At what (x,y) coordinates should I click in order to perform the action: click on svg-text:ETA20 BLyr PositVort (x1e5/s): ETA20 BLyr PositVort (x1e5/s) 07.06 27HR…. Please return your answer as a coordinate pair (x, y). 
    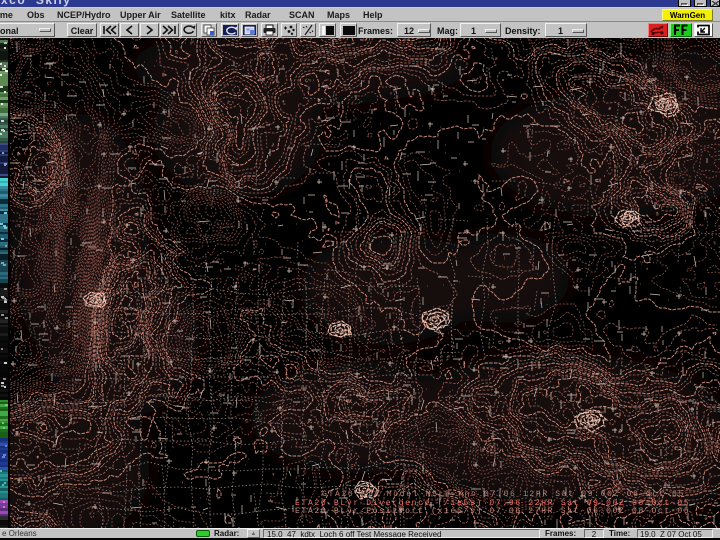
    Looking at the image, I should click on (492, 511).